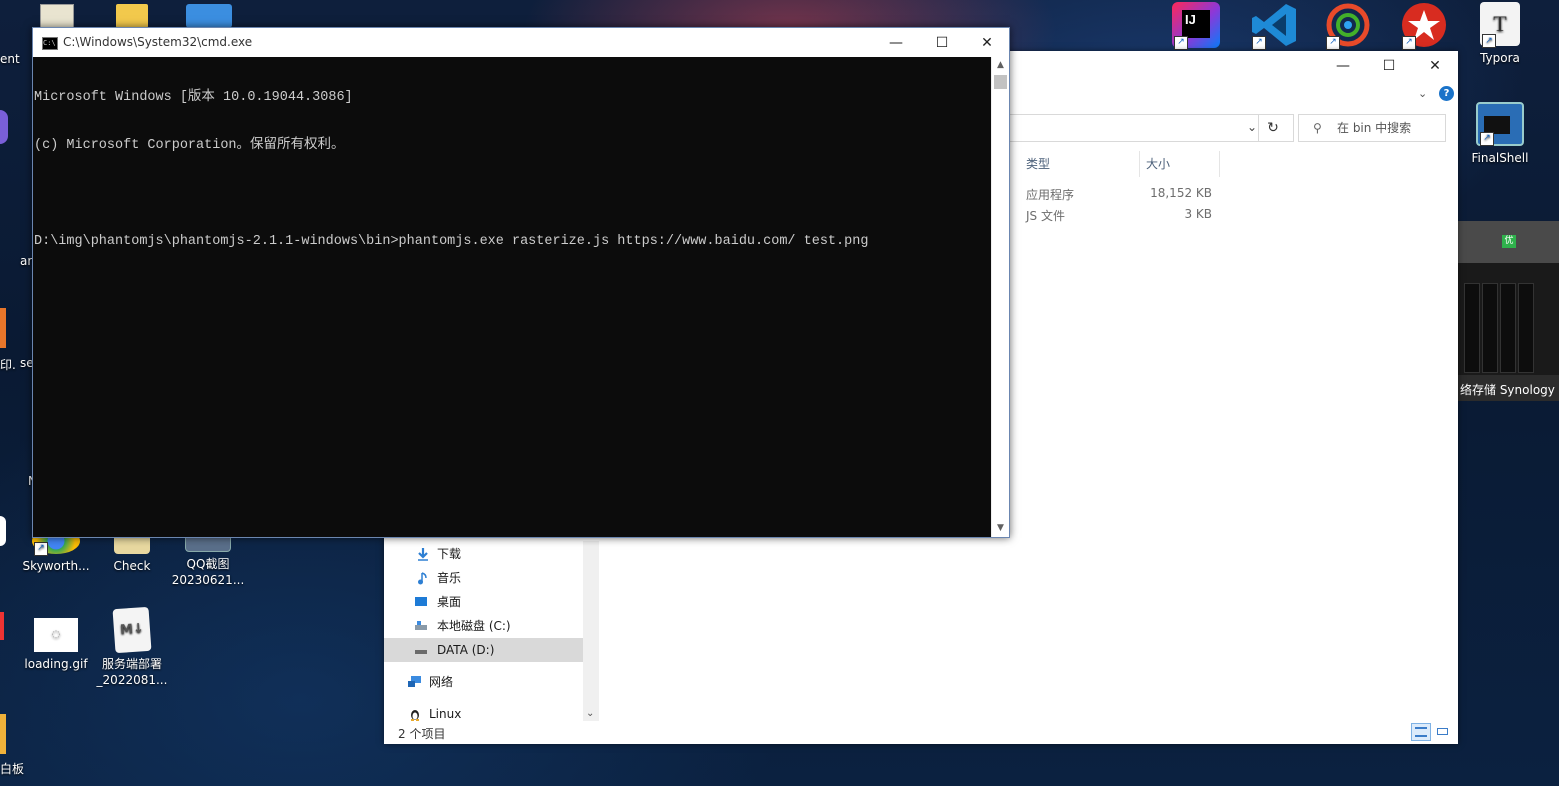  I want to click on redis-icon: ↗, so click(1424, 26).